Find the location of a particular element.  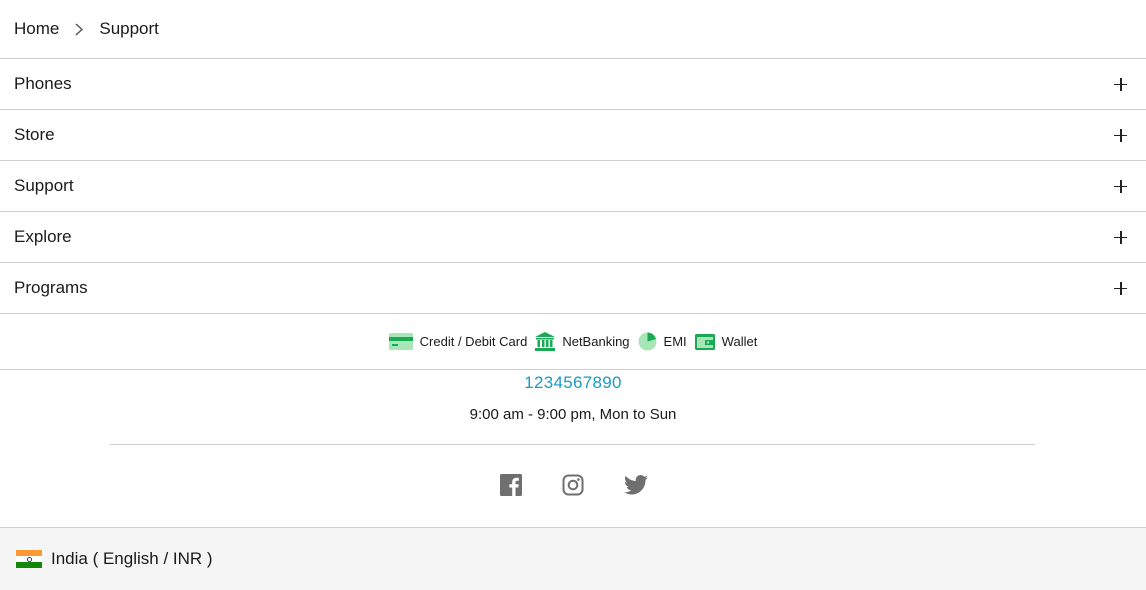

accordion-label: Programs is located at coordinates (51, 287).